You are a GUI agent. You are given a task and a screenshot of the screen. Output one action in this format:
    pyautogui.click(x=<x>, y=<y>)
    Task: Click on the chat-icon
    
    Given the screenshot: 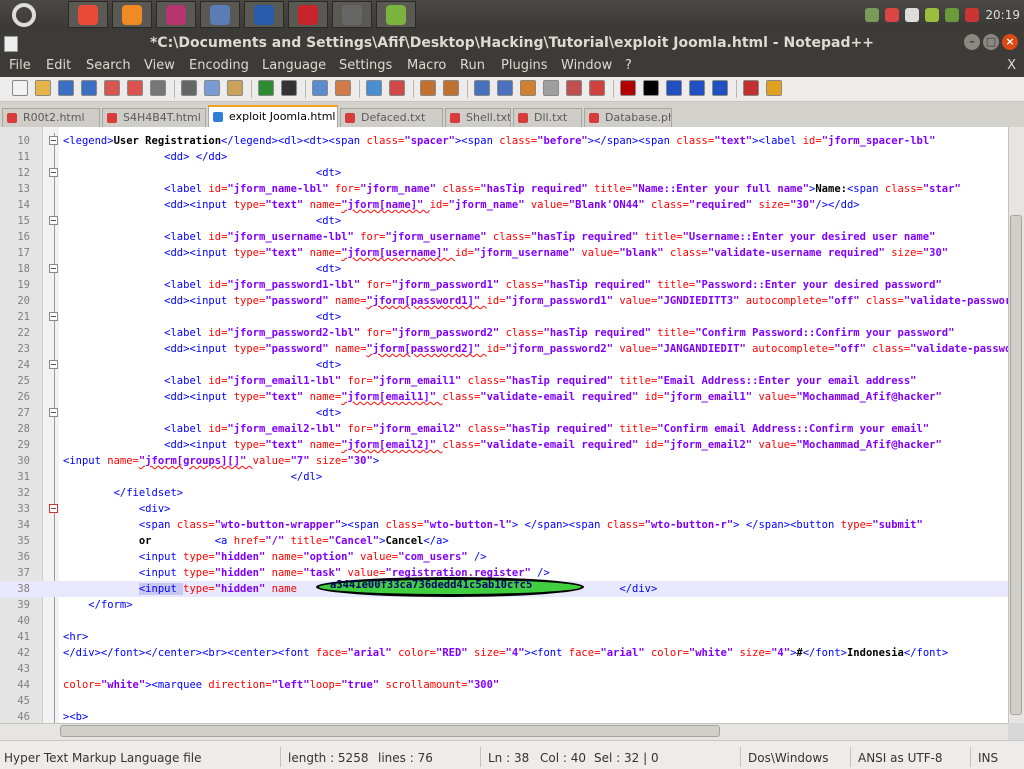 What is the action you would take?
    pyautogui.click(x=952, y=15)
    